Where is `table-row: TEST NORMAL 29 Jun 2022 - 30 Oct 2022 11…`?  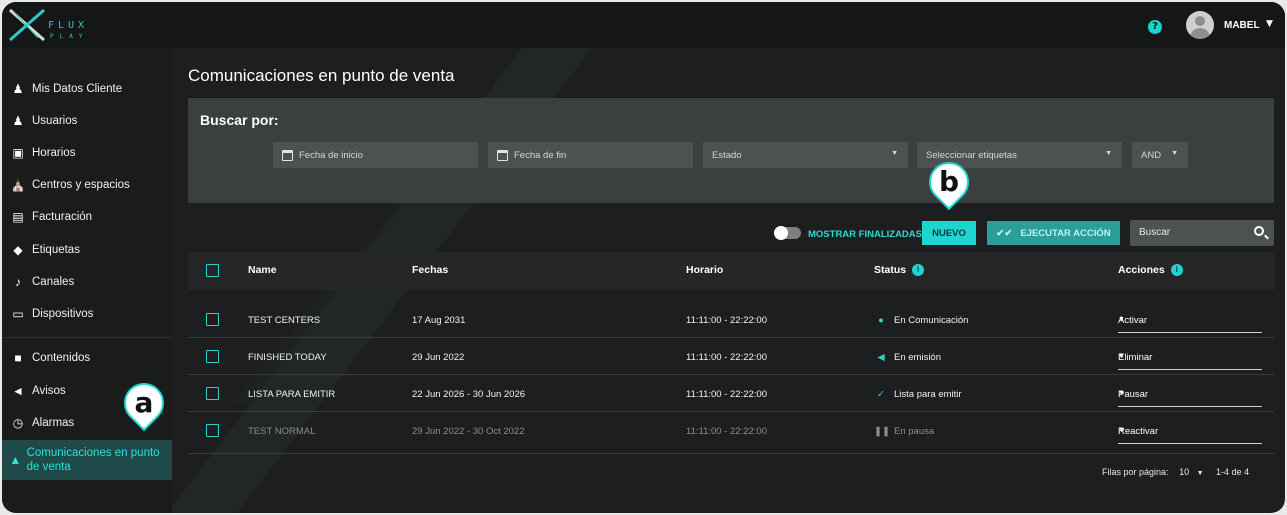 table-row: TEST NORMAL 29 Jun 2022 - 30 Oct 2022 11… is located at coordinates (731, 433).